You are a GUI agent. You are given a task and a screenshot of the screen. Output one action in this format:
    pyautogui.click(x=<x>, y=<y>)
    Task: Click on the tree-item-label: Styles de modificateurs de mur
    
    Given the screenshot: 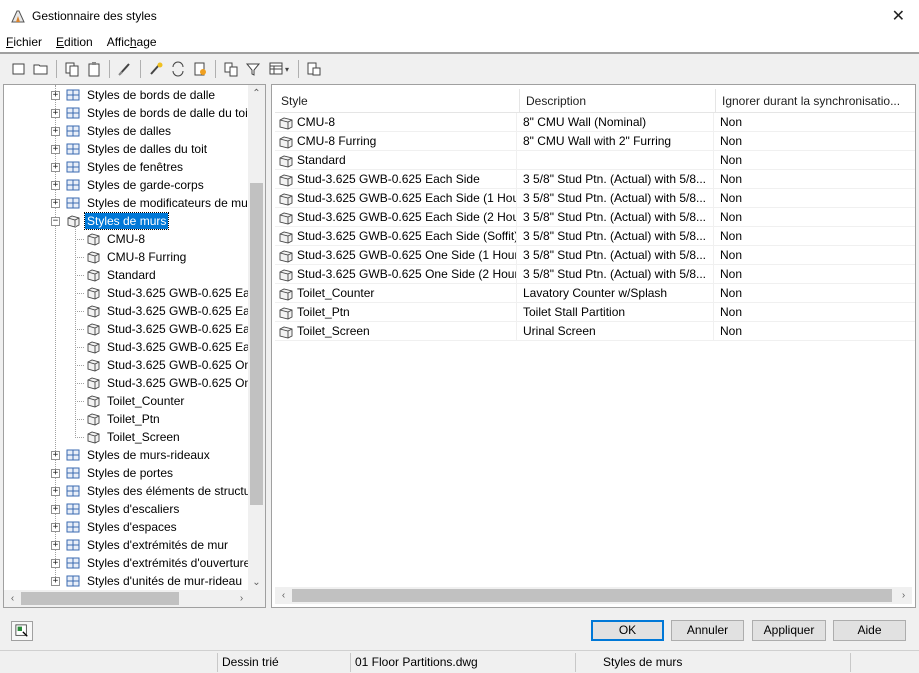 What is the action you would take?
    pyautogui.click(x=168, y=203)
    